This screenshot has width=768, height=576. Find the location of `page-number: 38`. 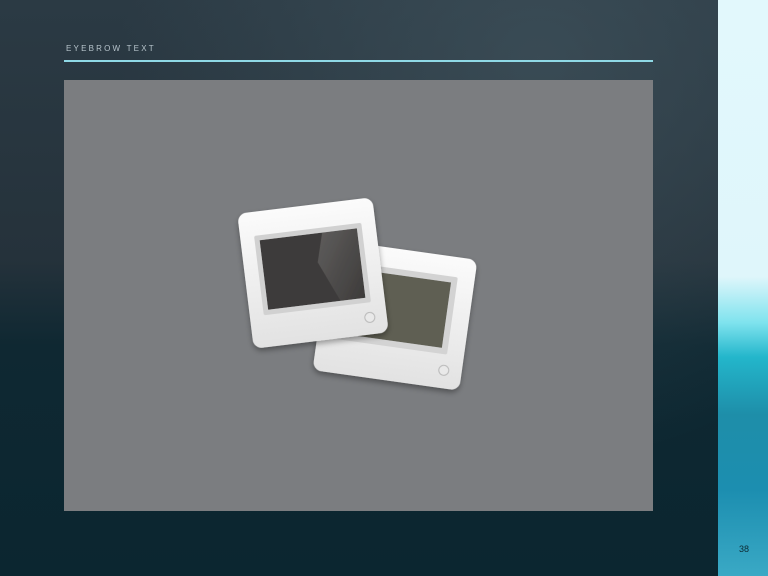

page-number: 38 is located at coordinates (743, 549).